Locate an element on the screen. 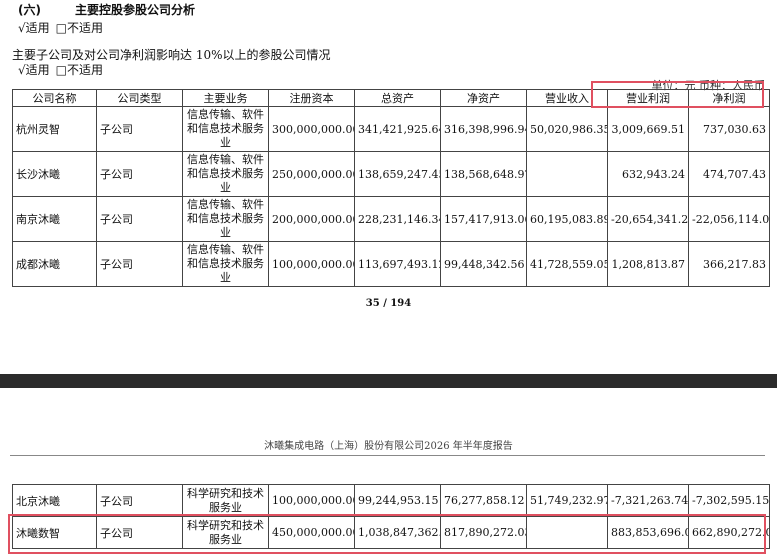 This screenshot has height=559, width=777. net-assets-cell: 138,568,648.97 is located at coordinates (483, 174).